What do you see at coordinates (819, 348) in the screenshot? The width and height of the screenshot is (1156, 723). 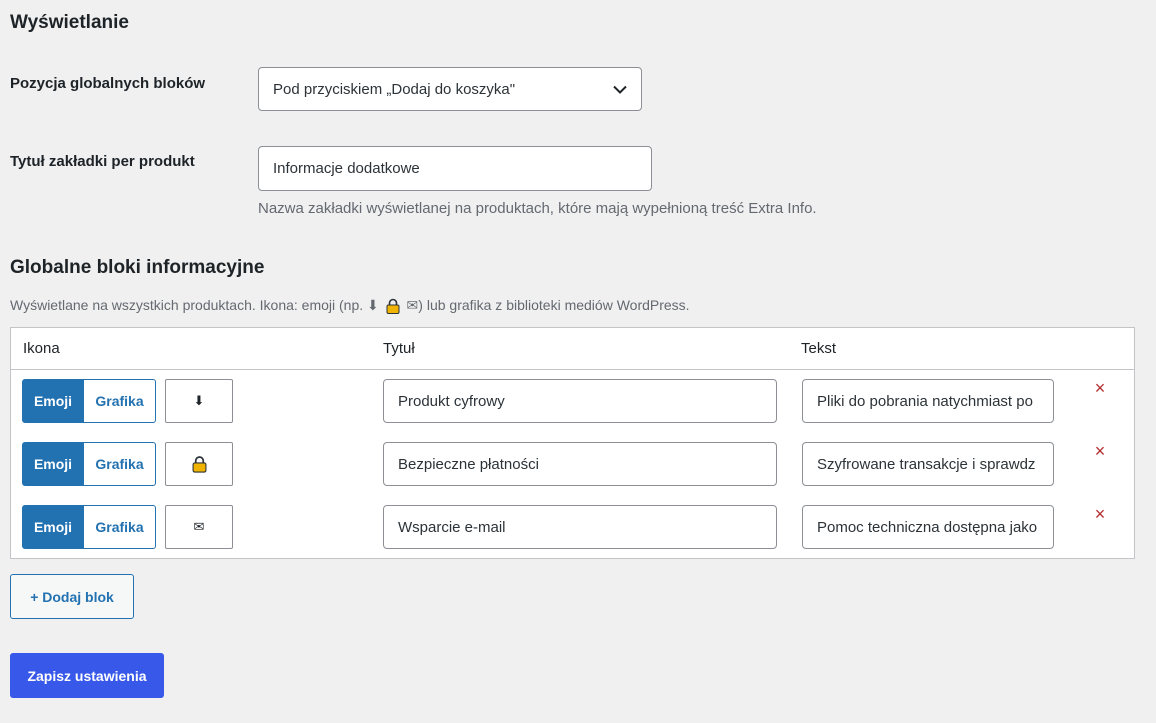 I see `column-header-text: Tekst` at bounding box center [819, 348].